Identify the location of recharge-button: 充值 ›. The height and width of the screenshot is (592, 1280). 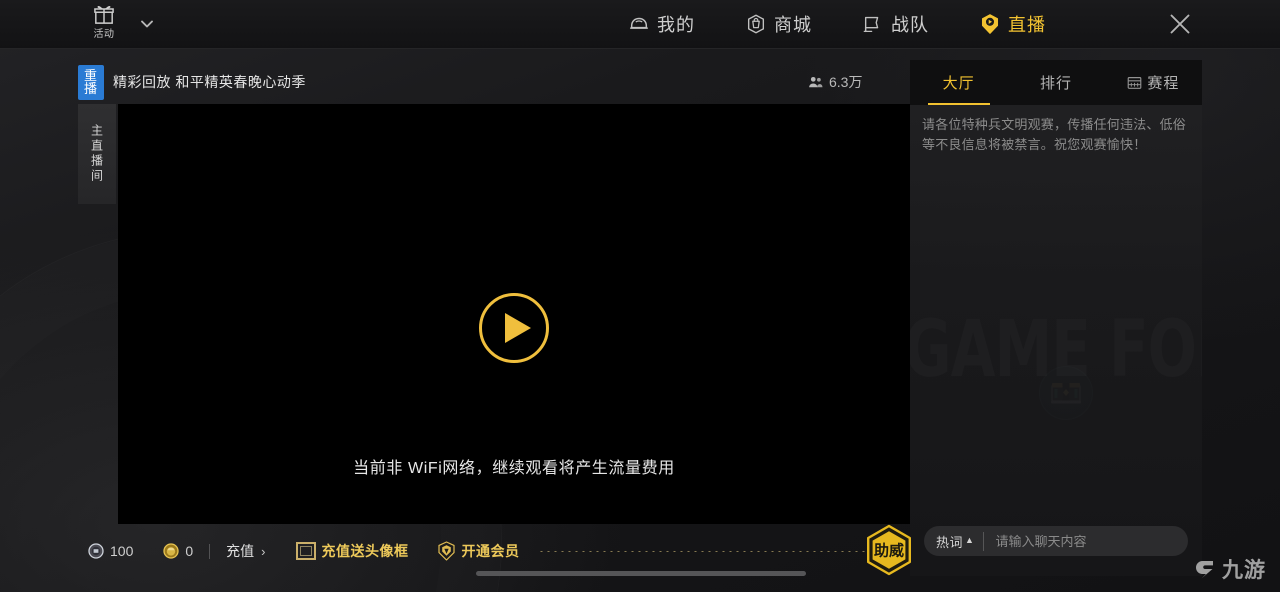
(245, 551).